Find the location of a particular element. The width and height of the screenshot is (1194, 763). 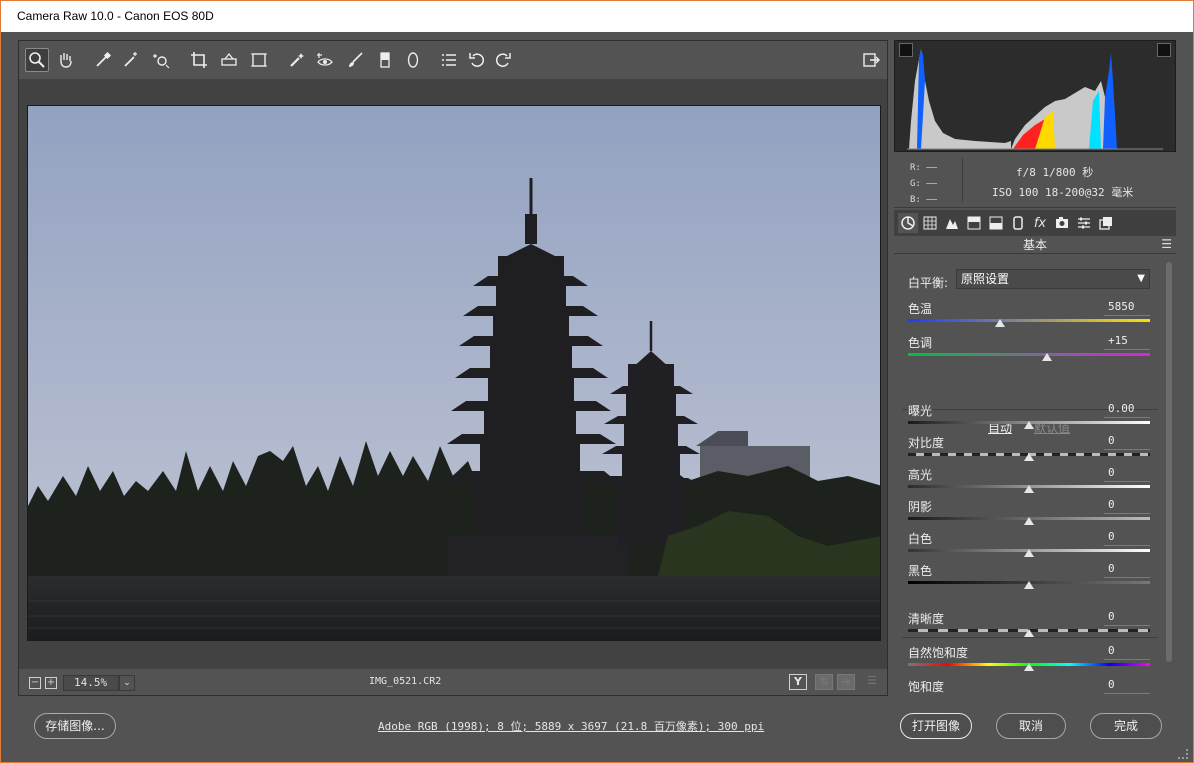

white-balance-value: 原照设置 is located at coordinates (985, 279).